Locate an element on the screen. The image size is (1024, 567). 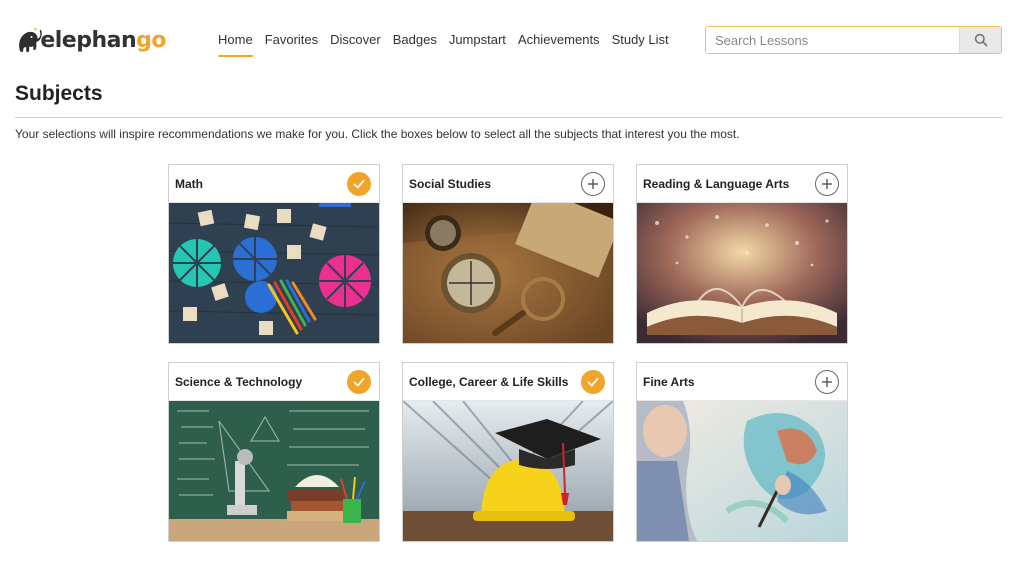
search-icon is located at coordinates (980, 40).